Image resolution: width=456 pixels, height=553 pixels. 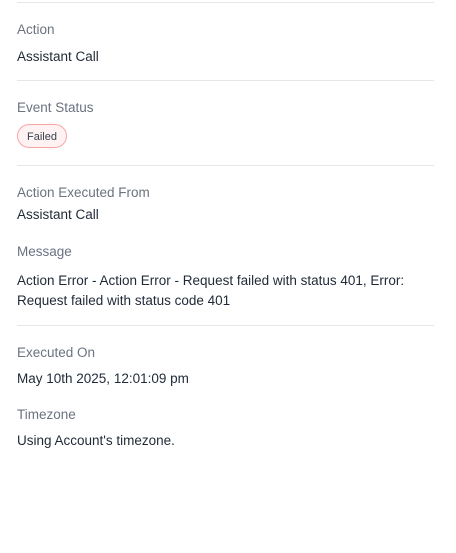 What do you see at coordinates (56, 352) in the screenshot?
I see `executed-on-label: Executed On` at bounding box center [56, 352].